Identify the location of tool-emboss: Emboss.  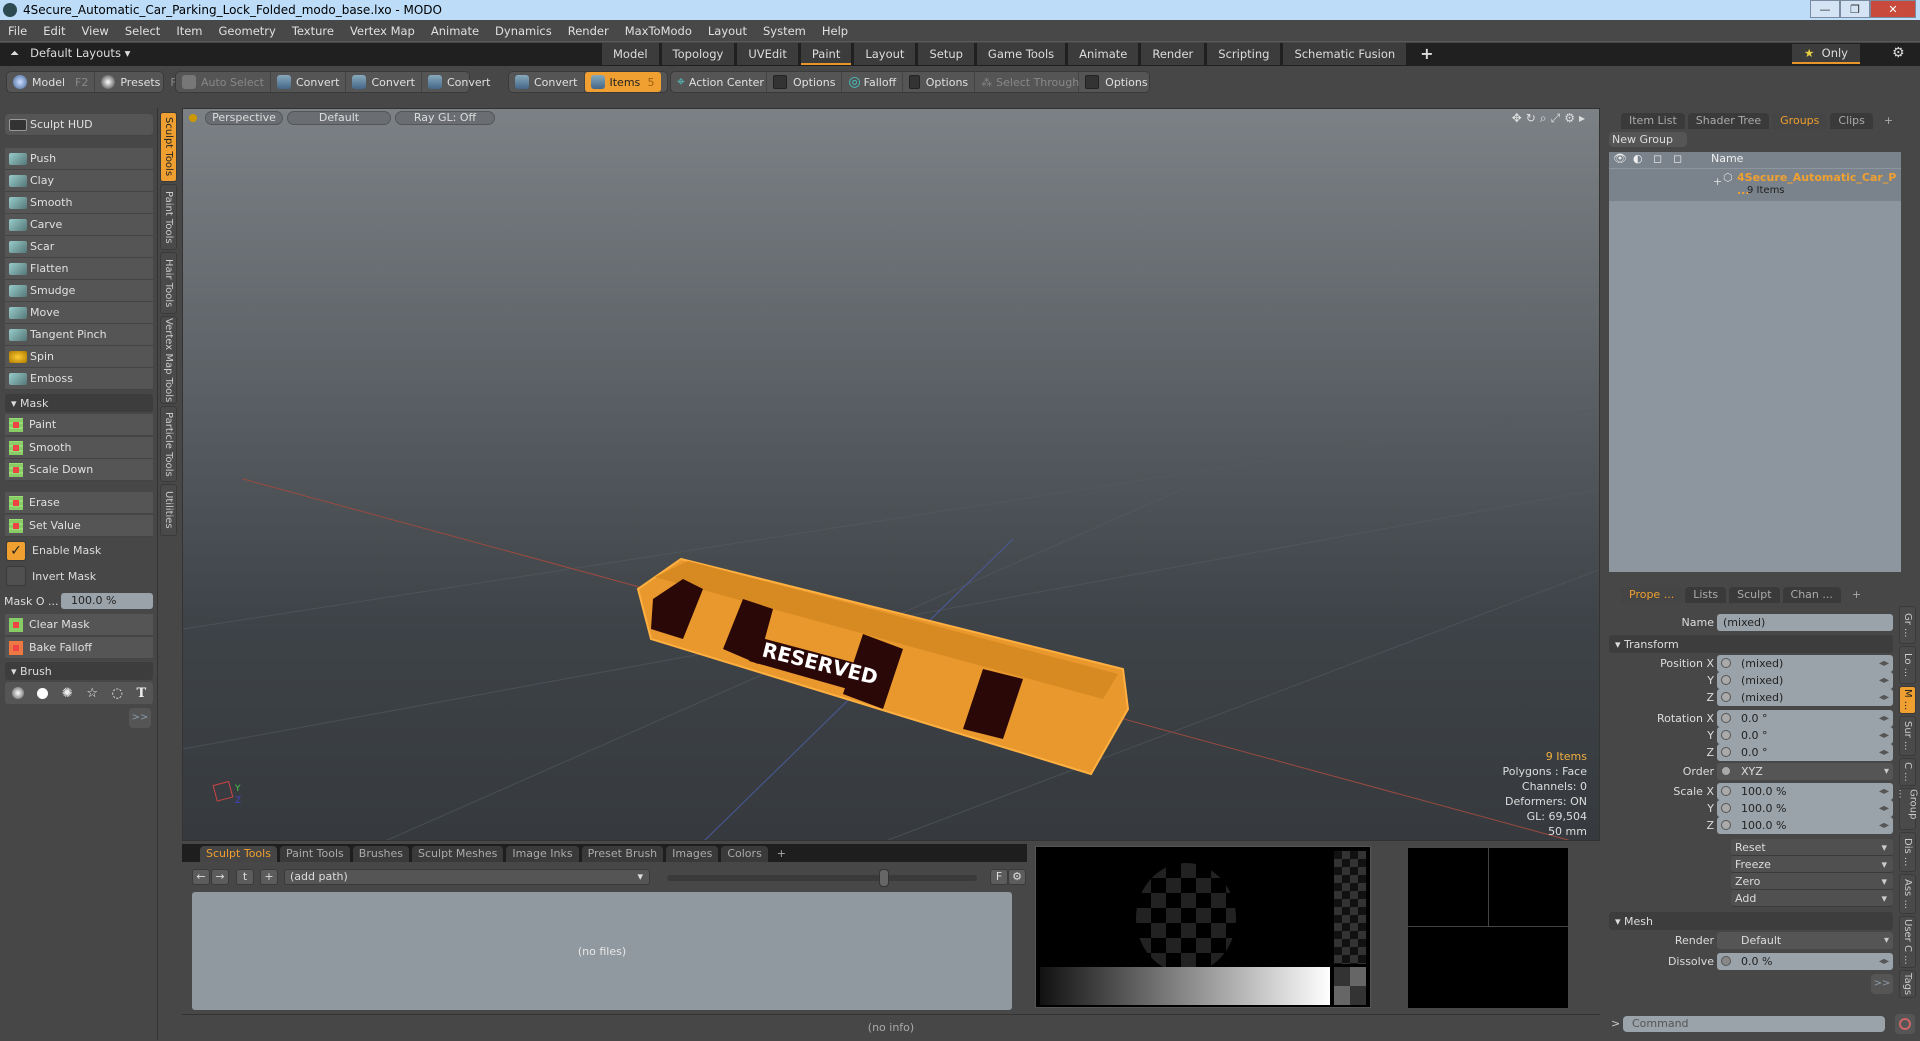
(79, 379).